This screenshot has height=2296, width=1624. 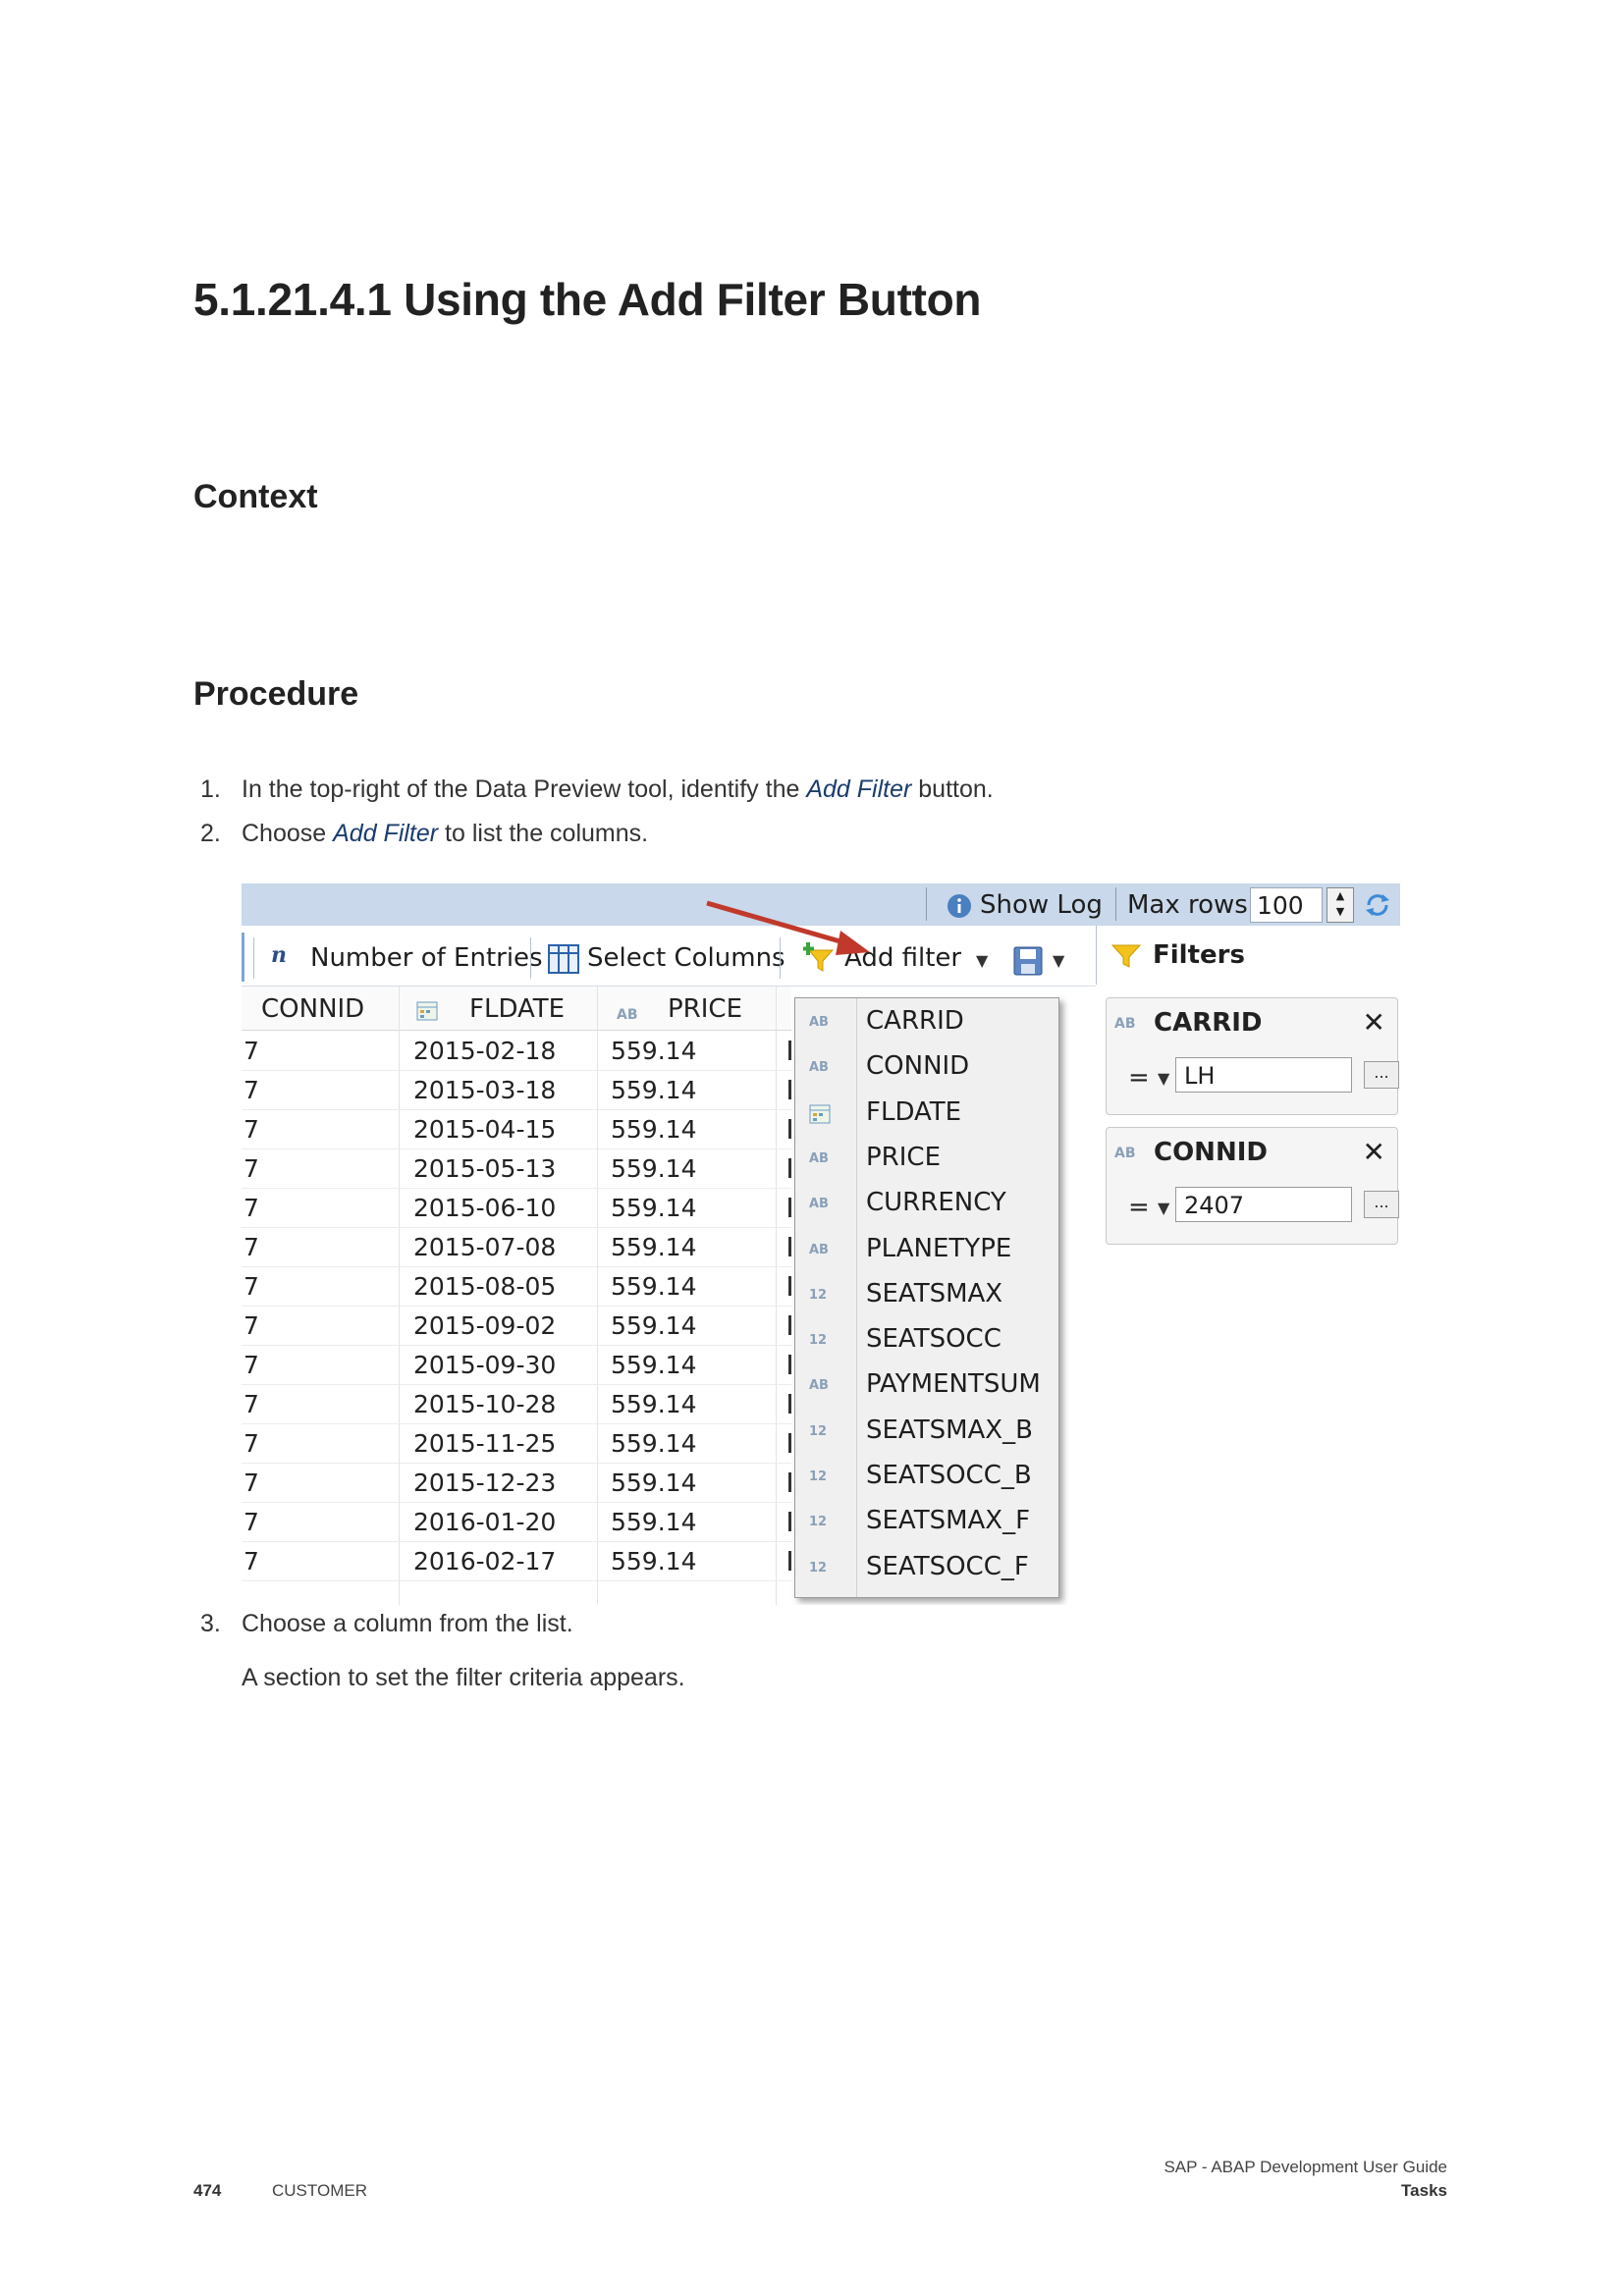 I want to click on panel-edge, so click(x=243, y=957).